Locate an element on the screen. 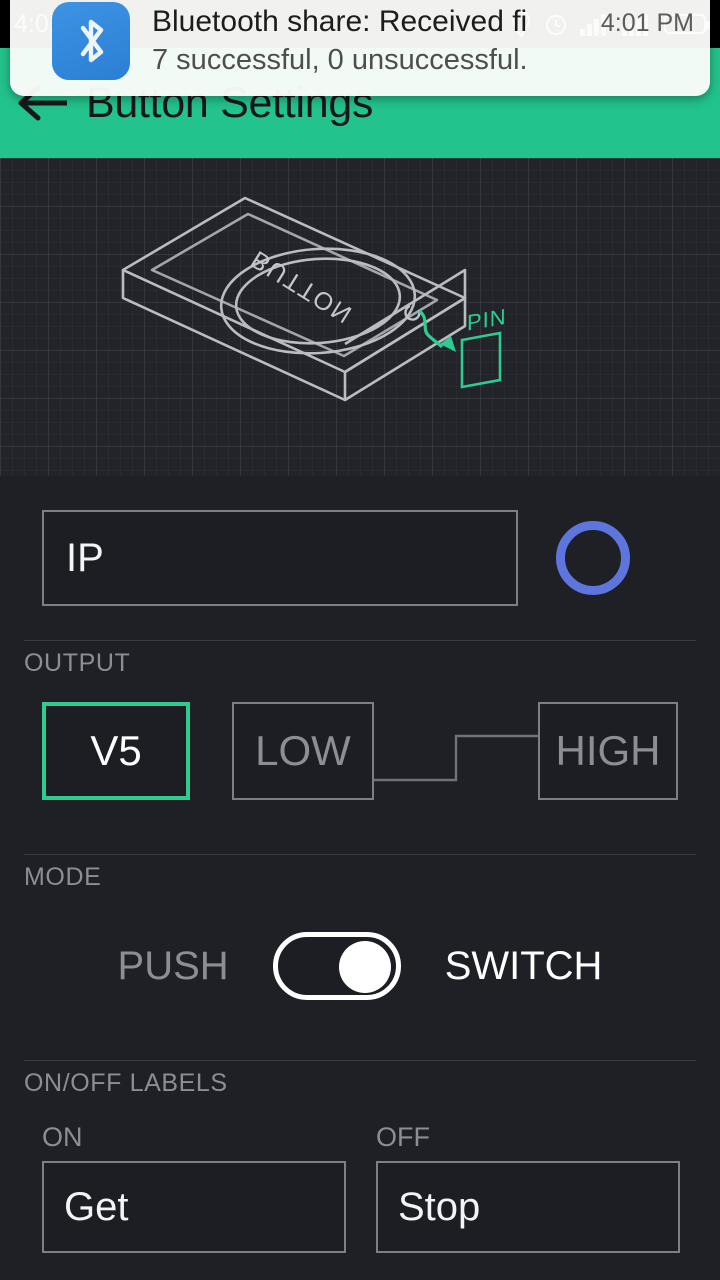  isometric-button-drawing: BUTTON PIN is located at coordinates (314, 299).